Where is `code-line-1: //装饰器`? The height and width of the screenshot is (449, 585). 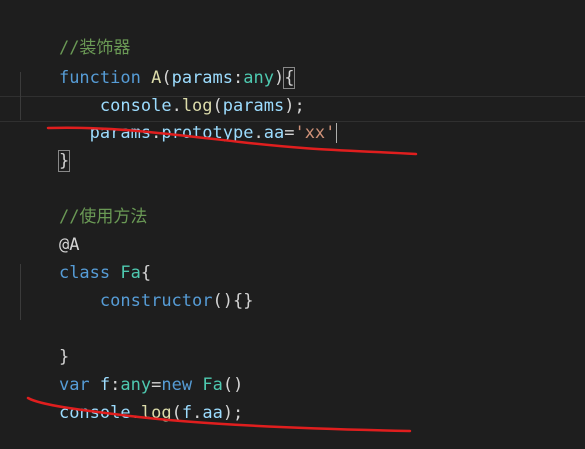 code-line-1: //装饰器 is located at coordinates (74, 35).